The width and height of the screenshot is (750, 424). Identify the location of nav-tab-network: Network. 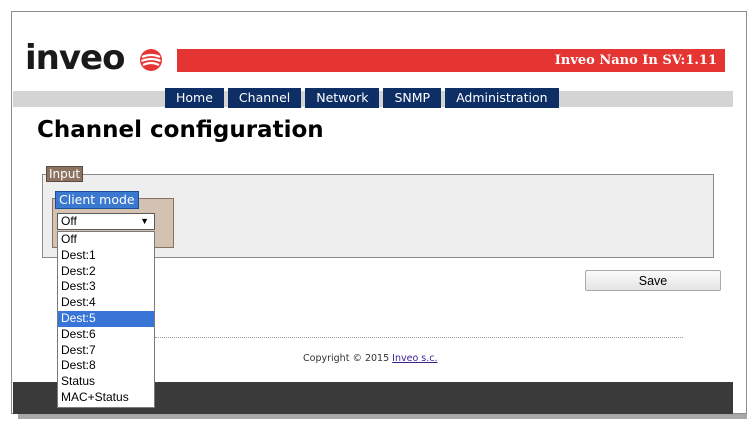
(342, 98).